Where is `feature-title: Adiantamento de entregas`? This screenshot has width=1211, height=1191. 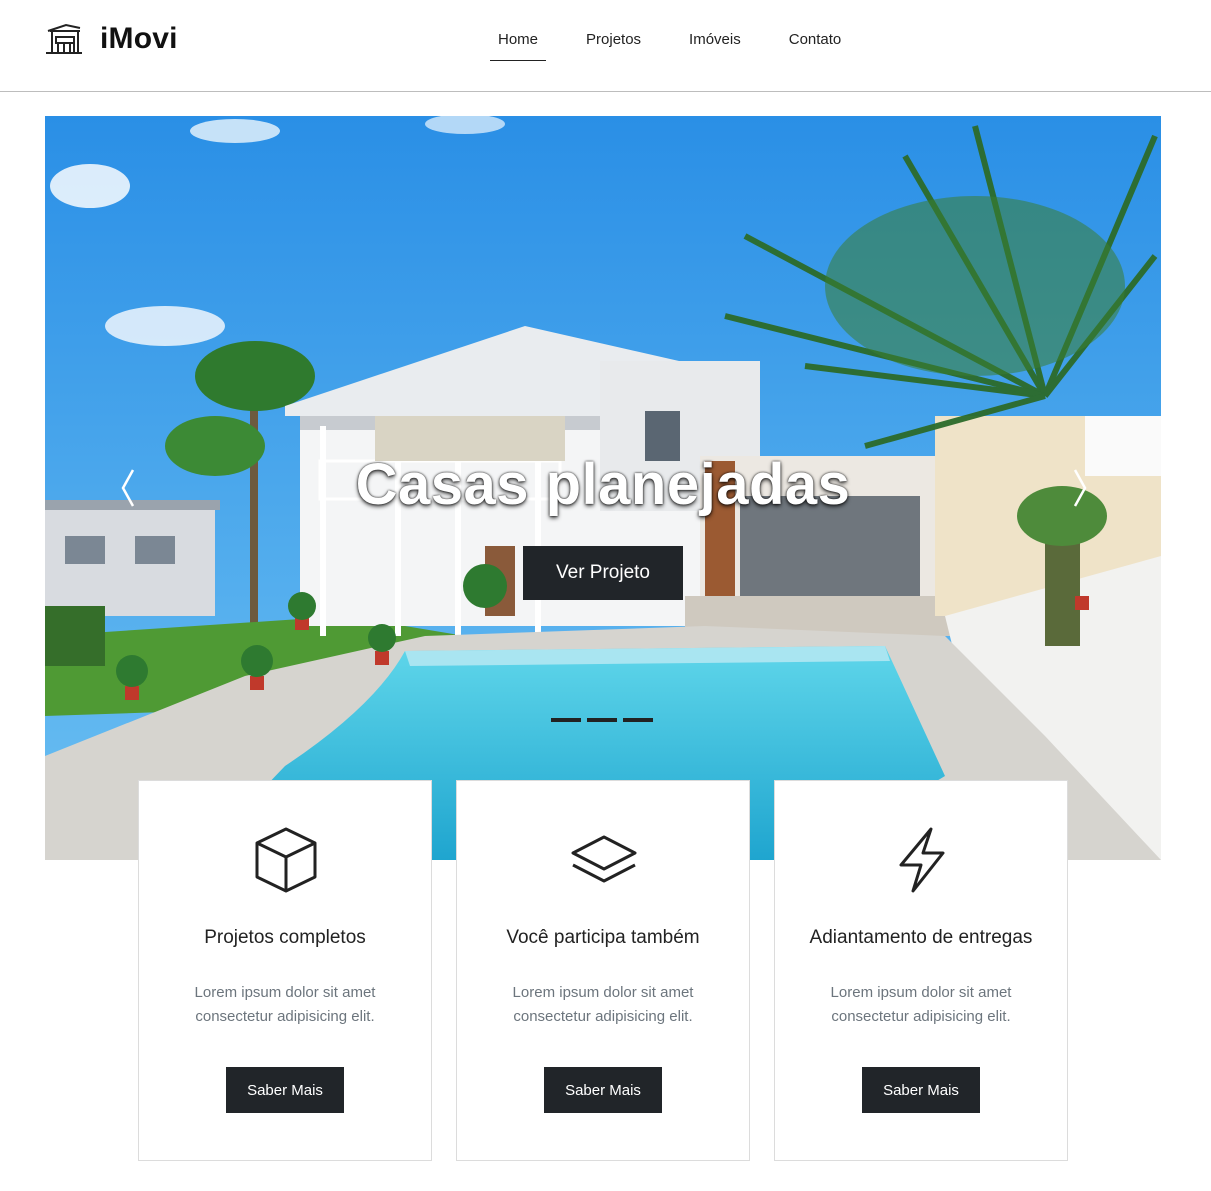 feature-title: Adiantamento de entregas is located at coordinates (921, 937).